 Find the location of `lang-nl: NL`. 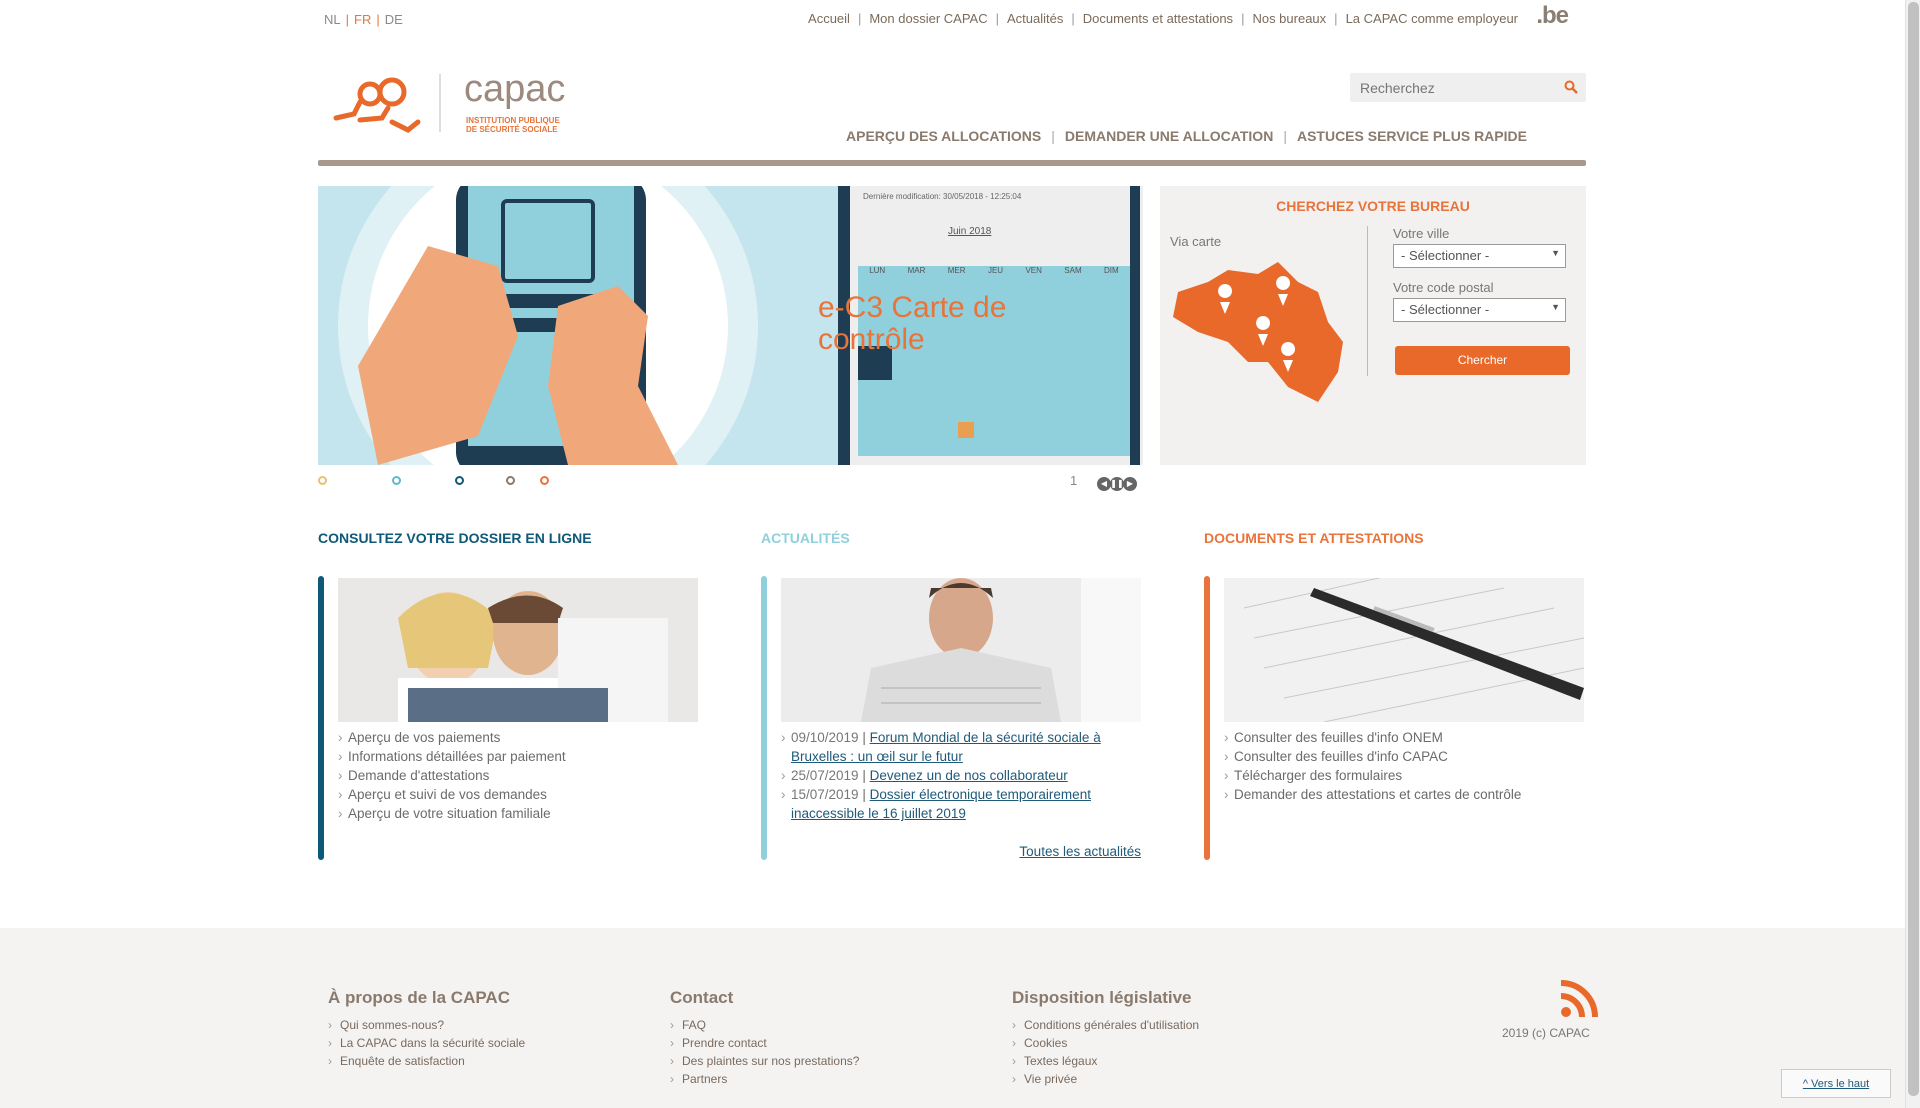

lang-nl: NL is located at coordinates (332, 19).